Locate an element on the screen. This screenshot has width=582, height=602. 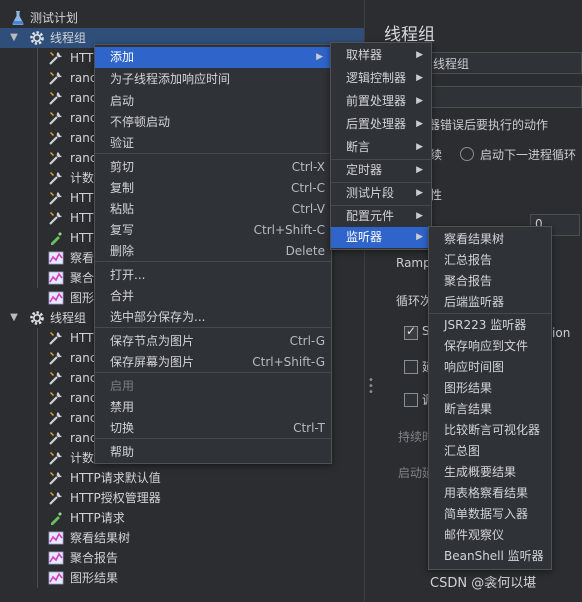
pipette-icon is located at coordinates (56, 518).